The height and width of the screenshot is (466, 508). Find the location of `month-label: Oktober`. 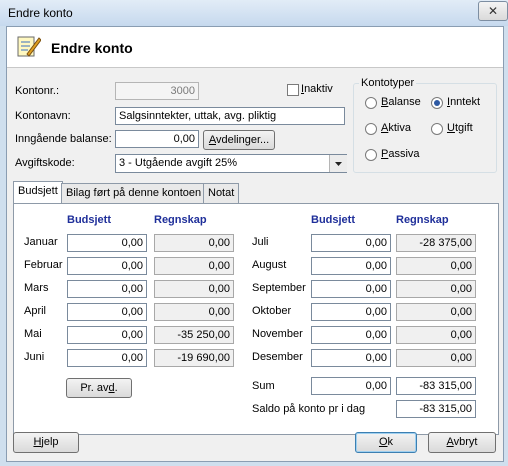

month-label: Oktober is located at coordinates (272, 311).